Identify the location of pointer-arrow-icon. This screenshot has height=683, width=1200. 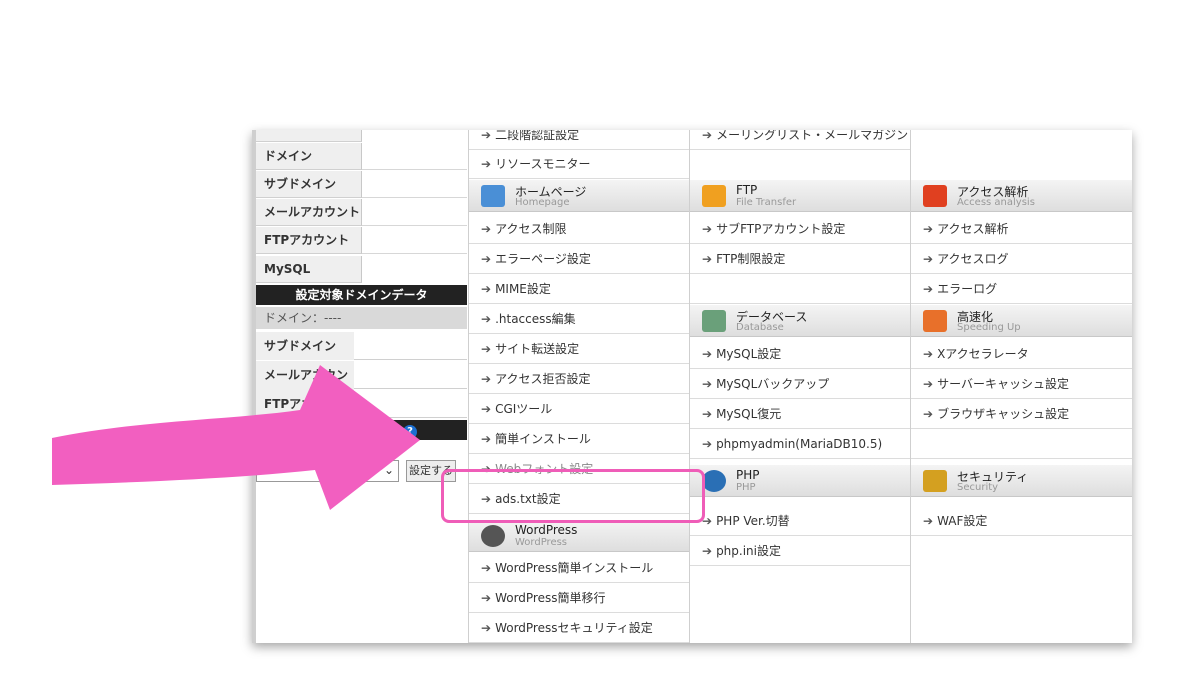
(236, 437).